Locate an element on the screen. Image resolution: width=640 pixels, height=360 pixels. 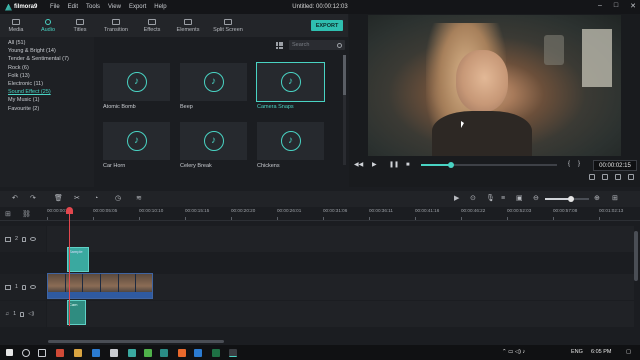
play-icon: ▶ is located at coordinates (374, 165).